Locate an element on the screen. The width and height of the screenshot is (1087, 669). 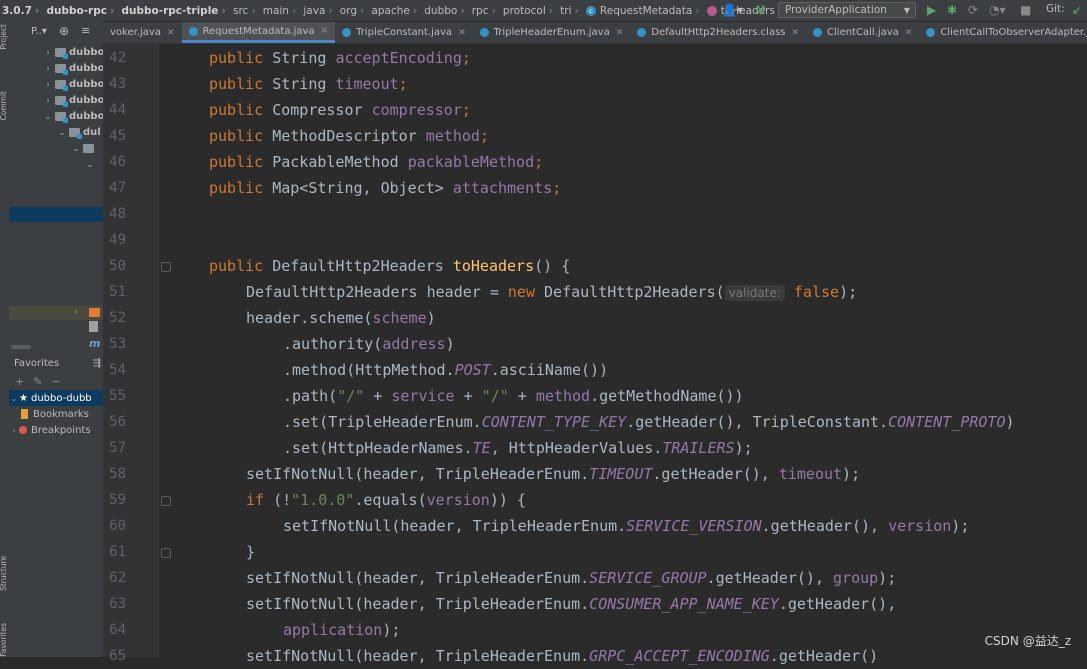
run-configuration-select: ProviderApplication ▼ is located at coordinates (847, 10).